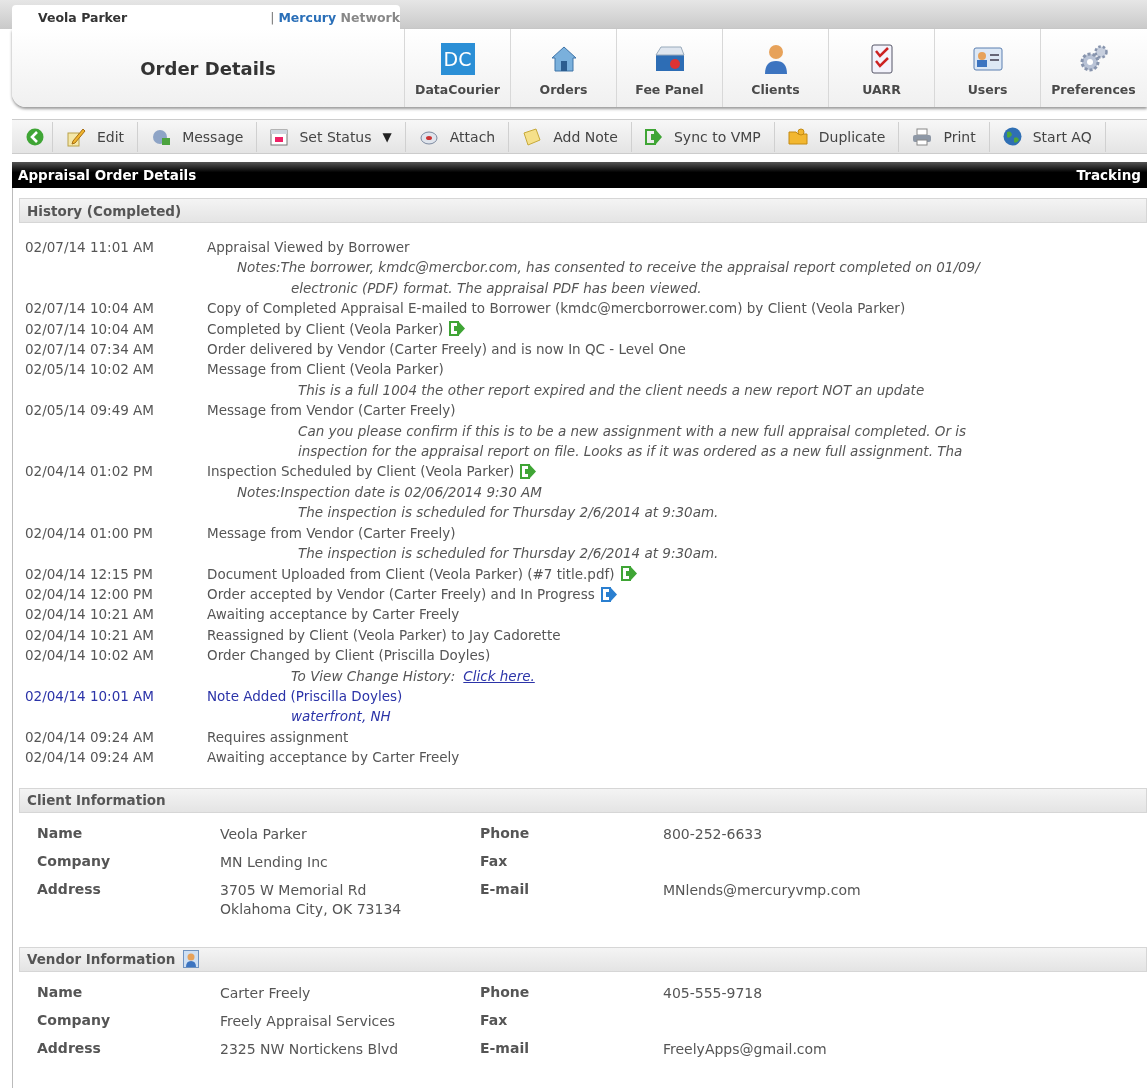  I want to click on page-title: Order Details, so click(208, 68).